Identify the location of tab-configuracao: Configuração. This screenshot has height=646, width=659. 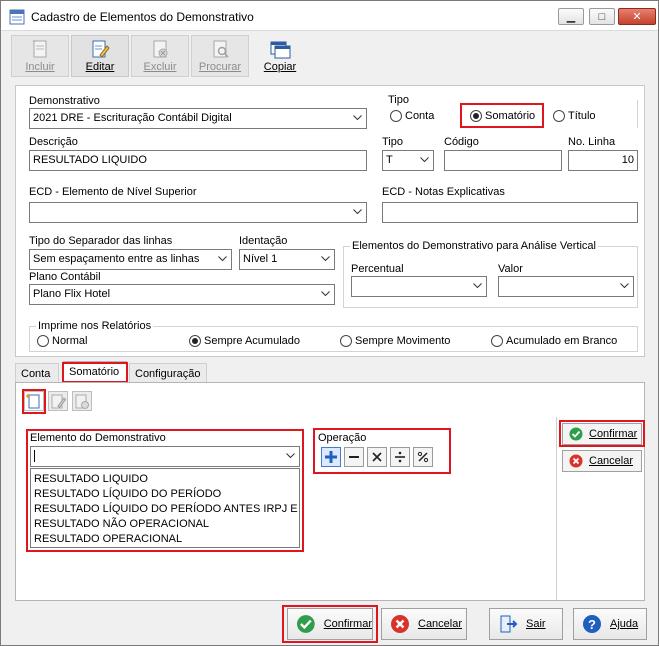
(168, 373).